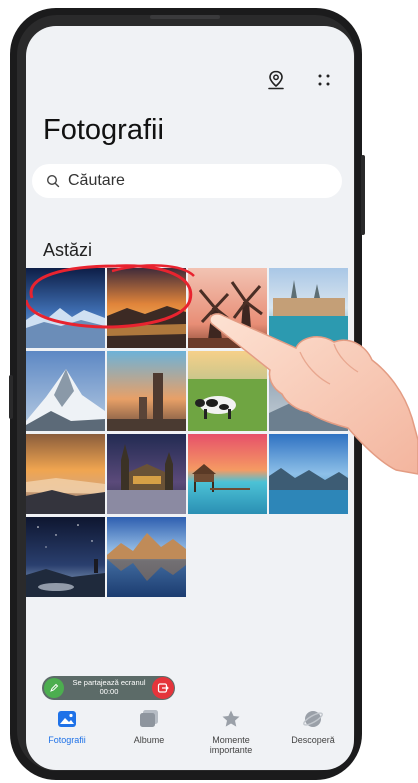 This screenshot has width=418, height=783. What do you see at coordinates (313, 719) in the screenshot?
I see `planet-icon` at bounding box center [313, 719].